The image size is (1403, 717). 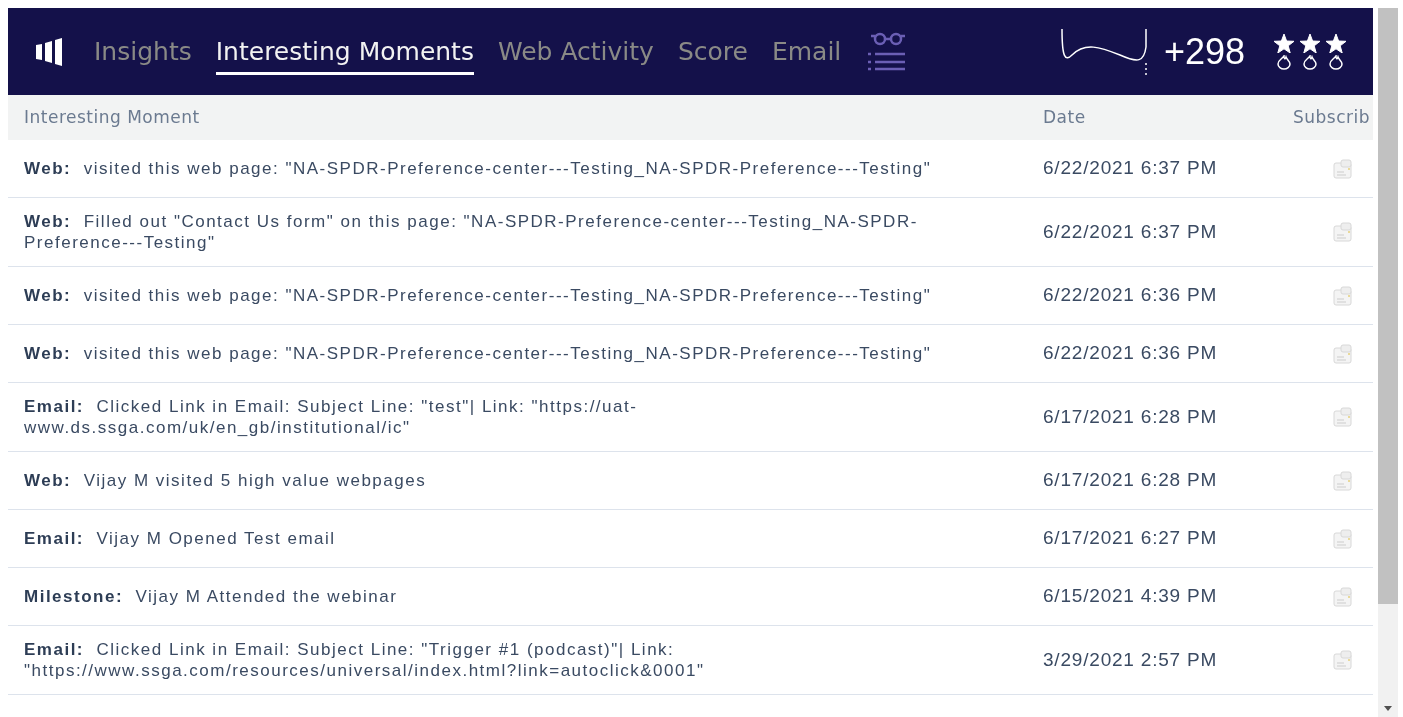 I want to click on column-header: Subscrib, so click(x=1332, y=117).